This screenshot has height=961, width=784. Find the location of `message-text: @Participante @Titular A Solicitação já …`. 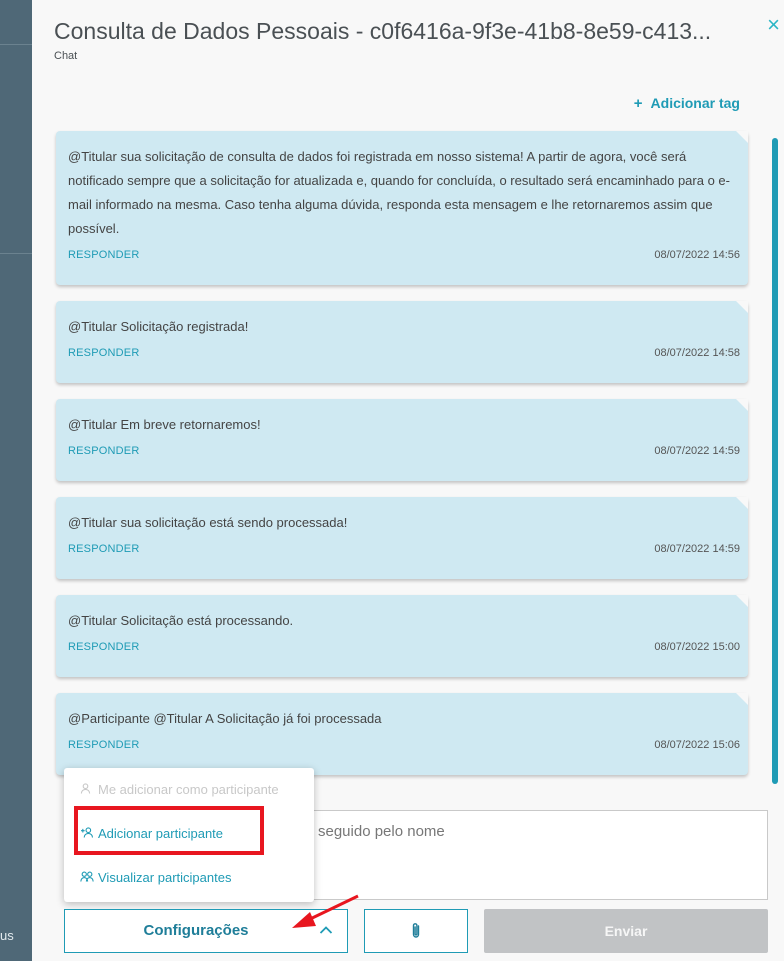

message-text: @Participante @Titular A Solicitação já … is located at coordinates (225, 718).